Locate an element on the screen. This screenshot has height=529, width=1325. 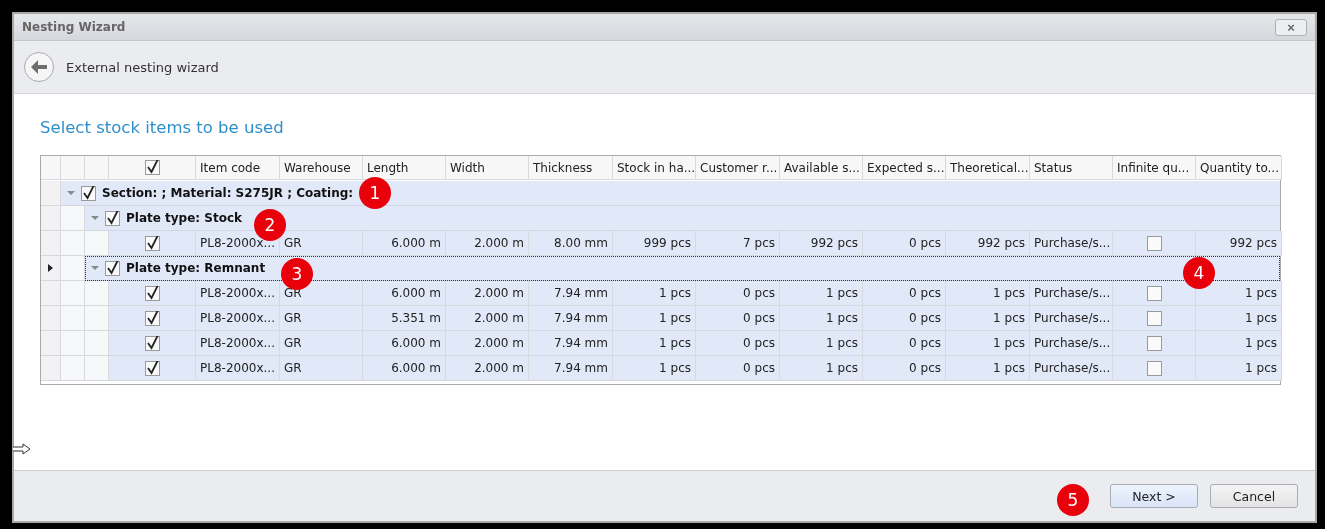
page-title: Select stock items to be used is located at coordinates (162, 127).